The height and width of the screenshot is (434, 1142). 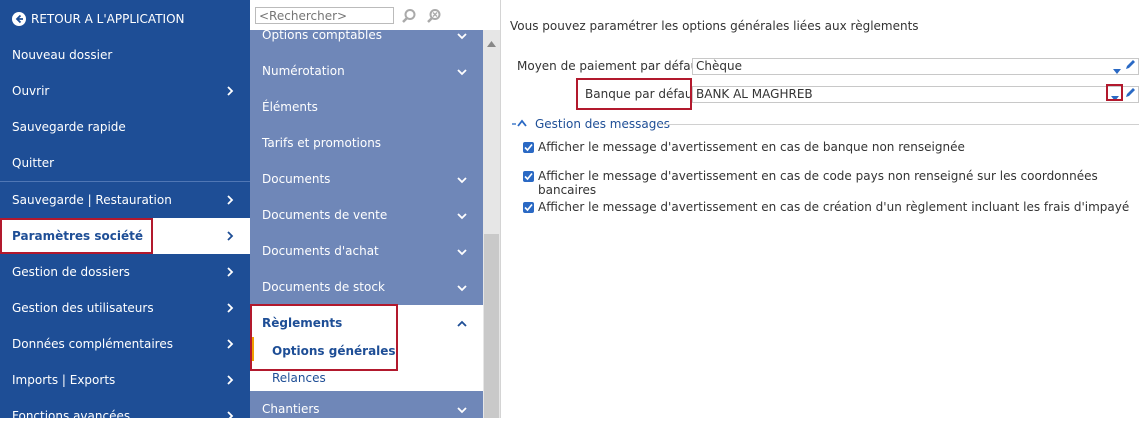 I want to click on payment-method-select: Chèque, so click(x=915, y=66).